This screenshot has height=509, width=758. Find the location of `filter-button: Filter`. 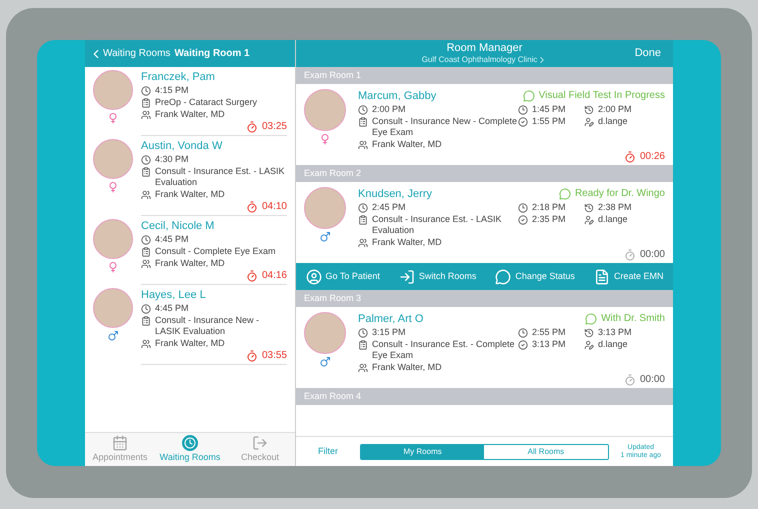

filter-button: Filter is located at coordinates (328, 451).